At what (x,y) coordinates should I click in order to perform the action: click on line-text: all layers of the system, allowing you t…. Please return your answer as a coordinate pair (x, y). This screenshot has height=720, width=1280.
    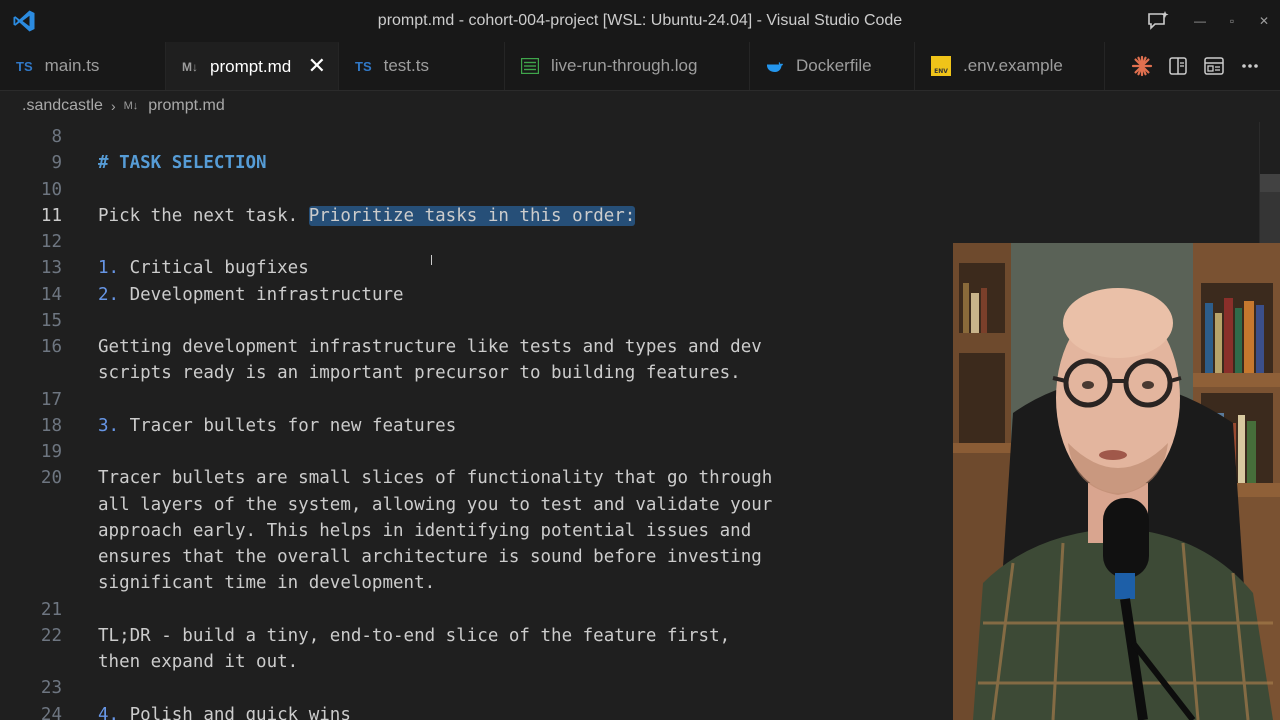
    Looking at the image, I should click on (435, 504).